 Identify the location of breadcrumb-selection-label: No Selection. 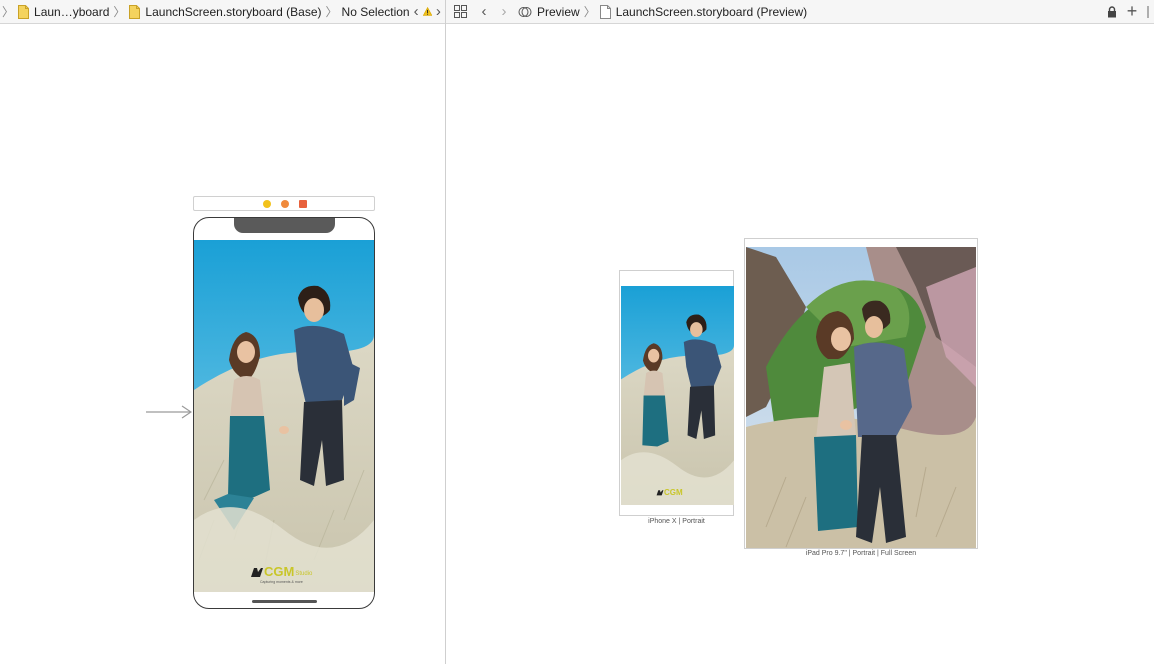
(375, 11).